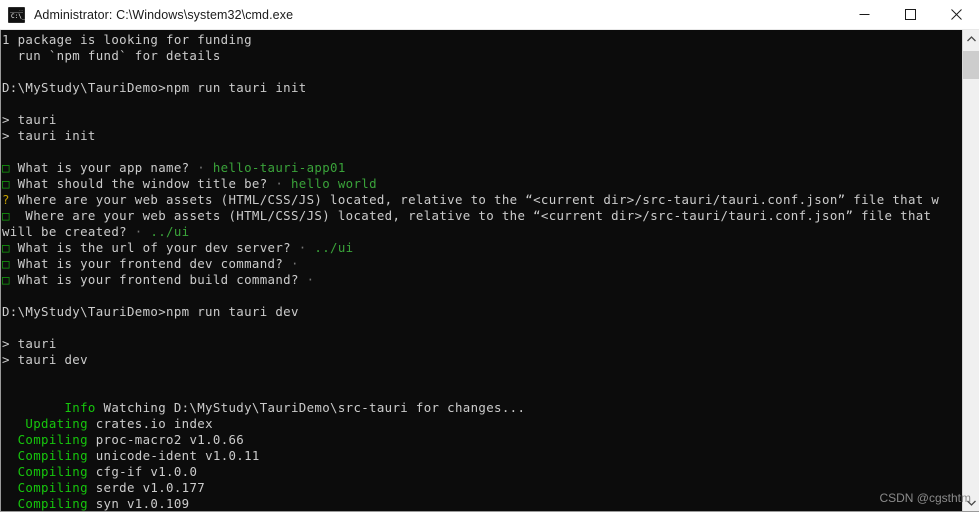 The image size is (979, 512). Describe the element at coordinates (45, 359) in the screenshot. I see `console-text: > tauri dev` at that location.